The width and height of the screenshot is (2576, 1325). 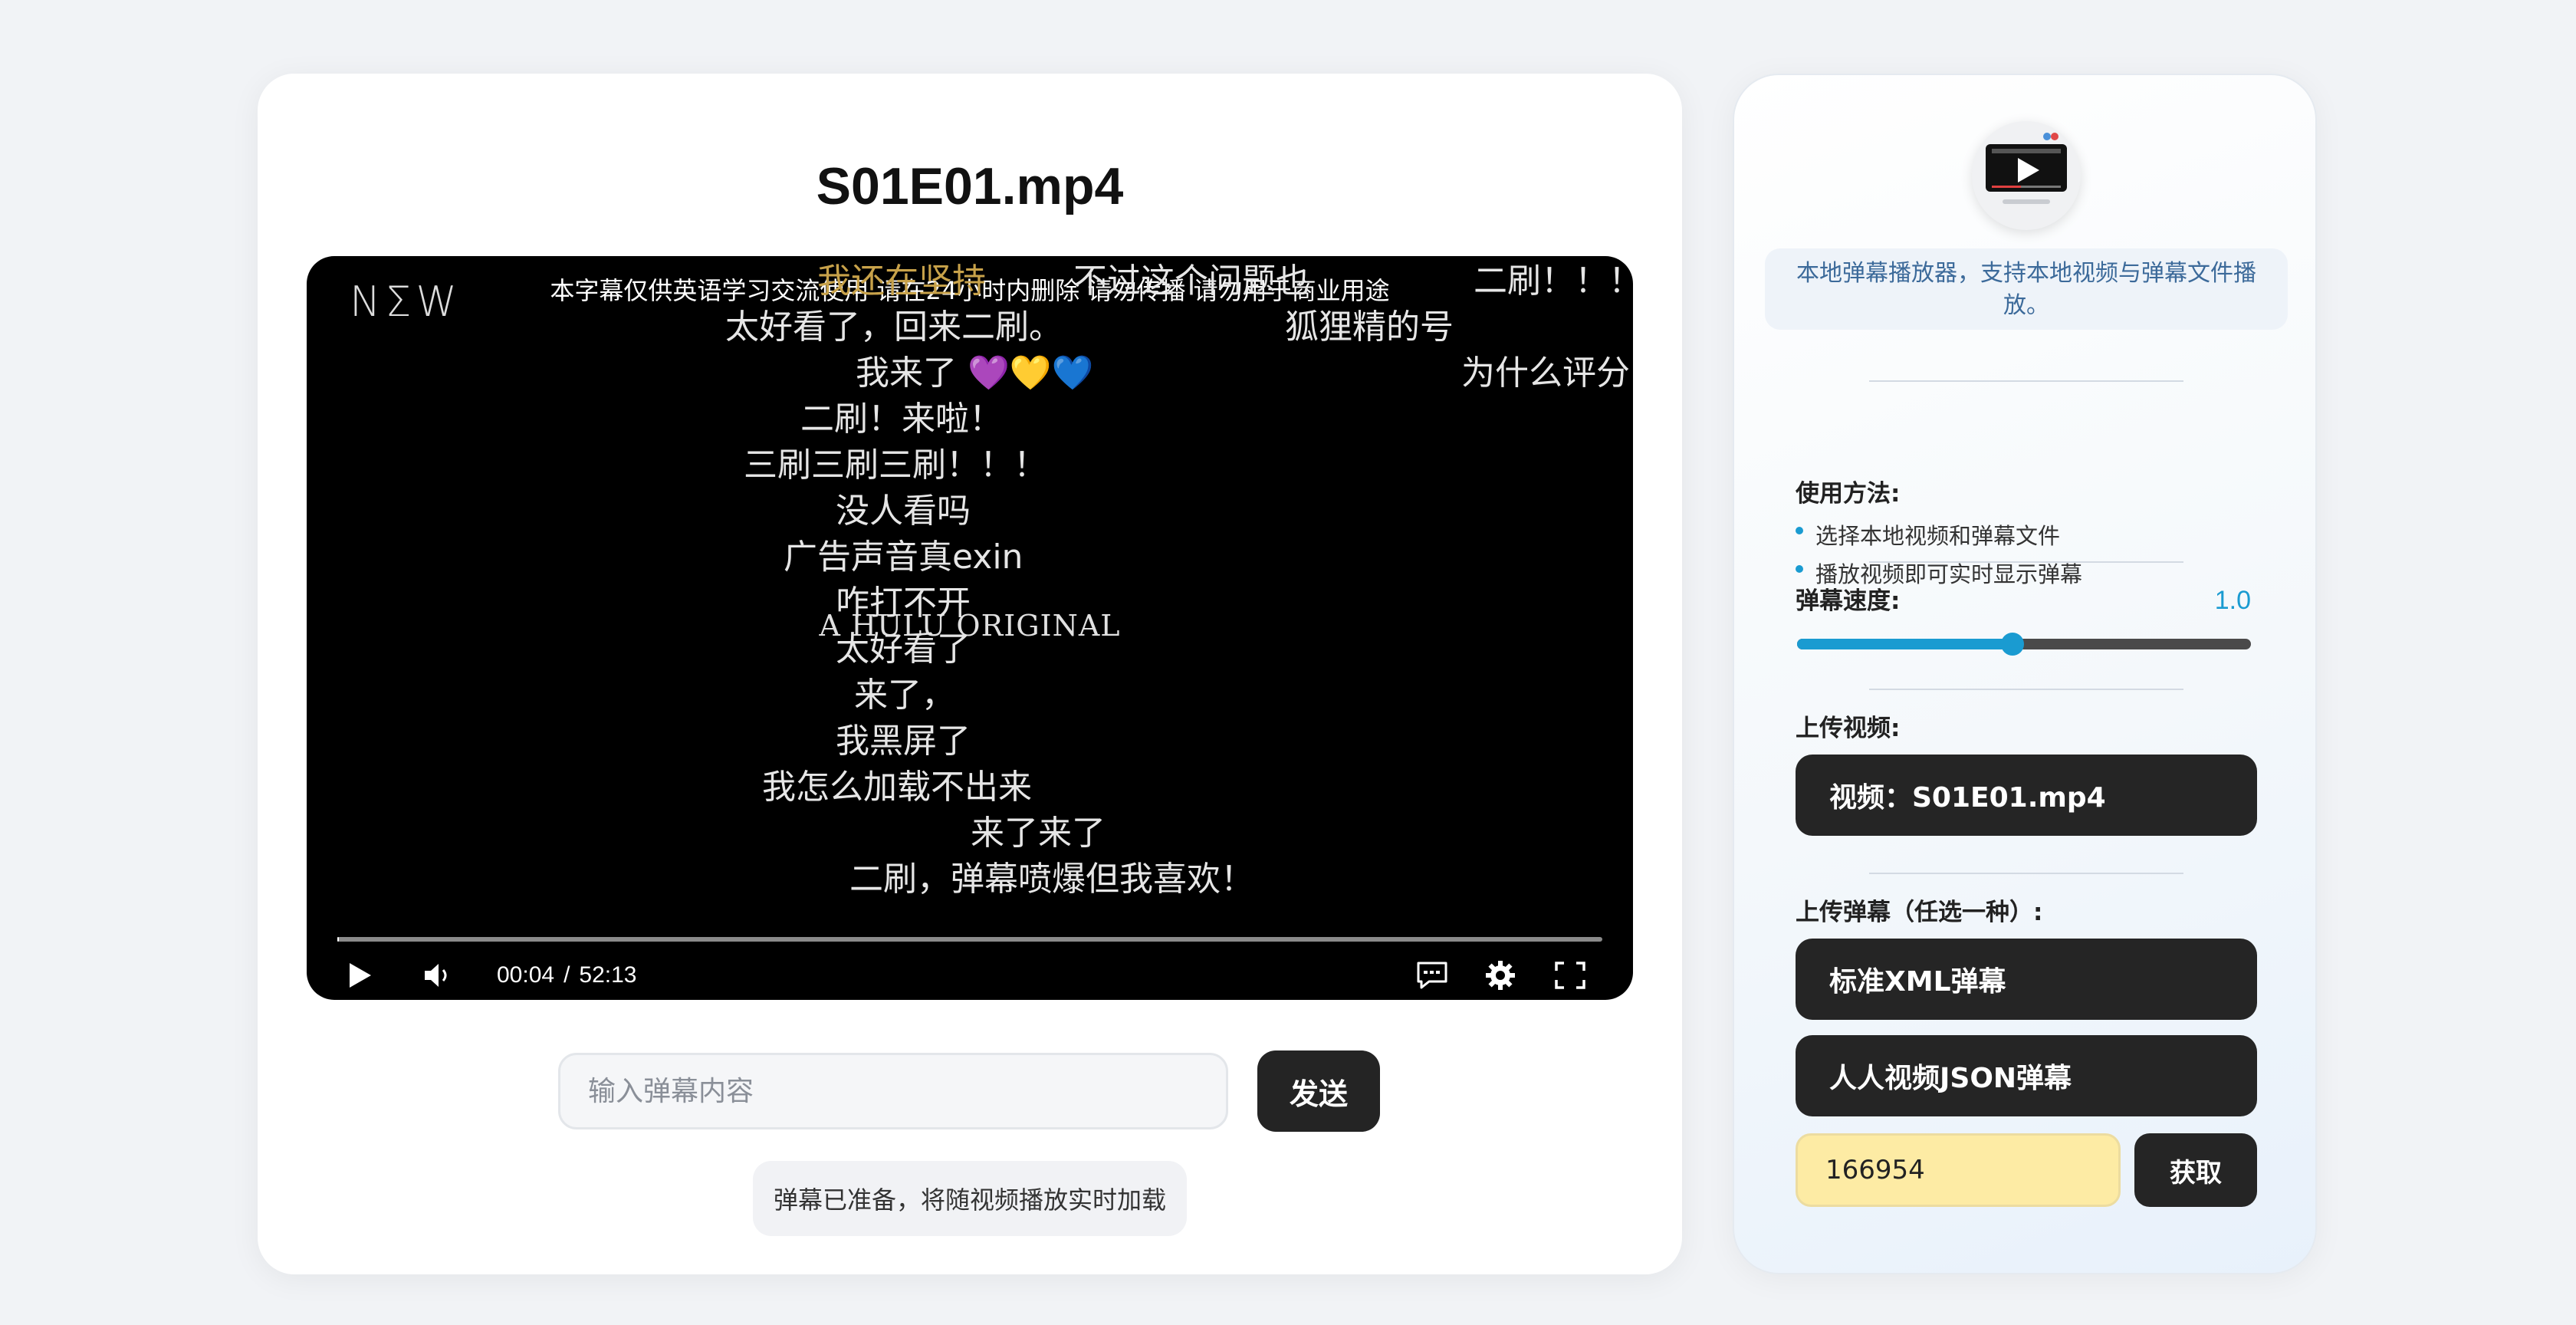 I want to click on speed-slider-thumb, so click(x=2013, y=644).